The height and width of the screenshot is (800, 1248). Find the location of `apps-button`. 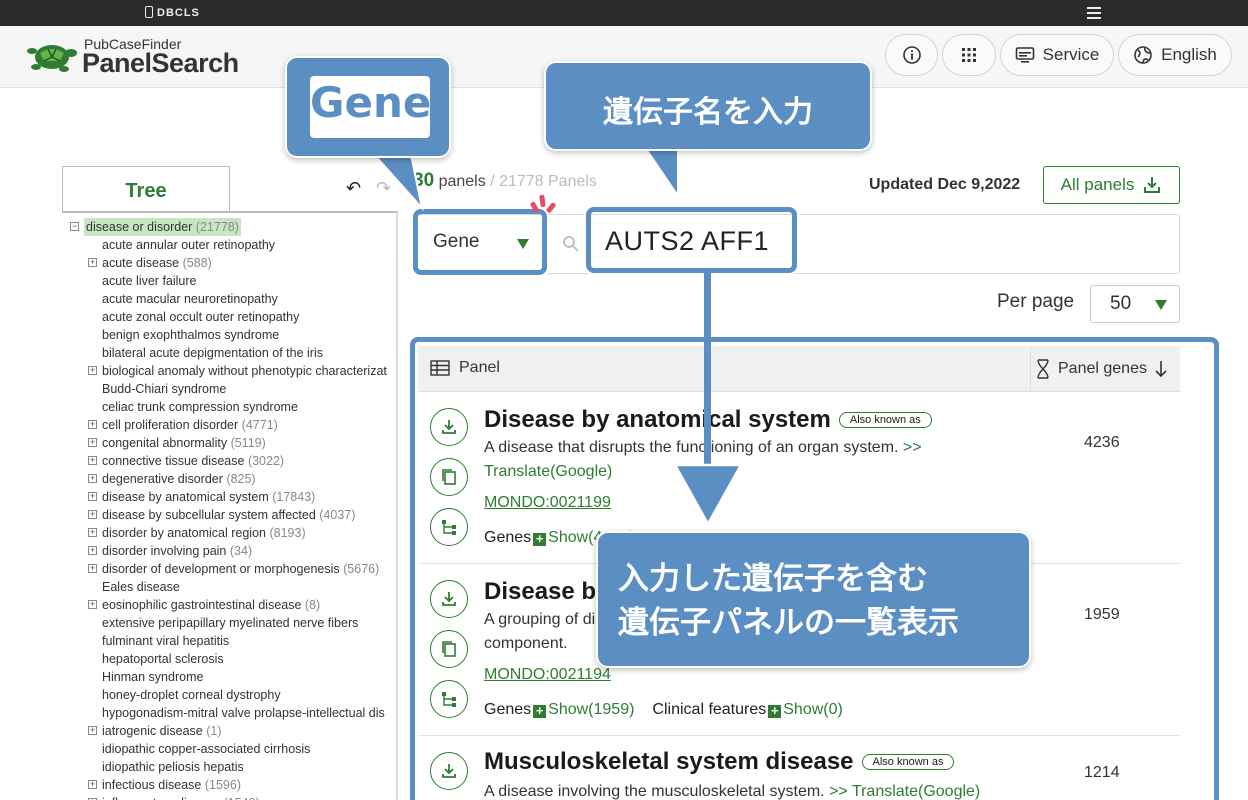

apps-button is located at coordinates (969, 55).